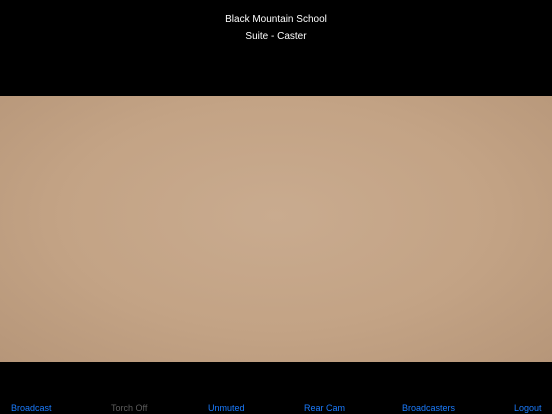  What do you see at coordinates (324, 408) in the screenshot?
I see `camera-switch-button: Rear Cam` at bounding box center [324, 408].